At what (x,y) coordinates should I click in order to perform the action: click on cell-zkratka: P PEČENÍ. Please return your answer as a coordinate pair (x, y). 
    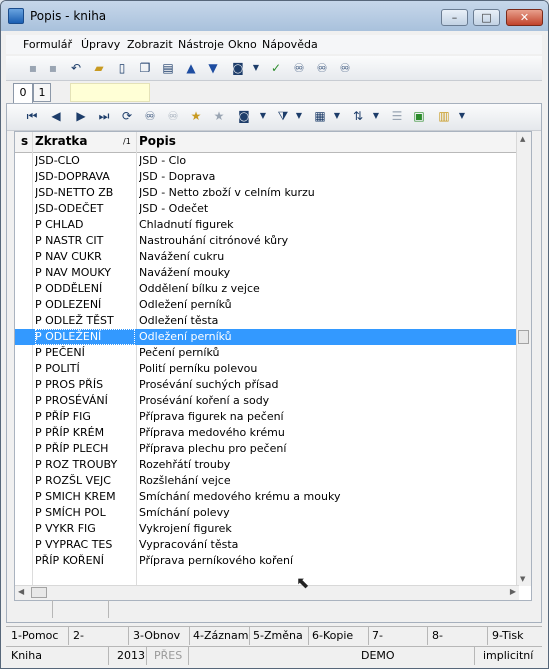
    Looking at the image, I should click on (85, 353).